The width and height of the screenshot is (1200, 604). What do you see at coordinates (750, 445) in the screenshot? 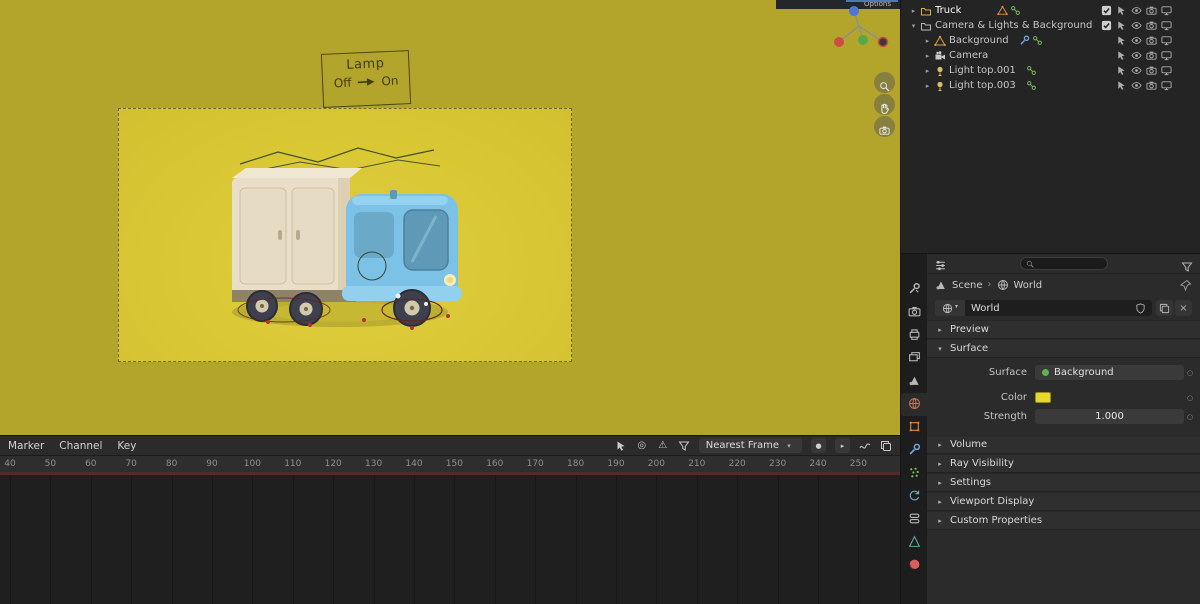
I see `snap-mode-dropdown: Nearest Frame ▾` at bounding box center [750, 445].